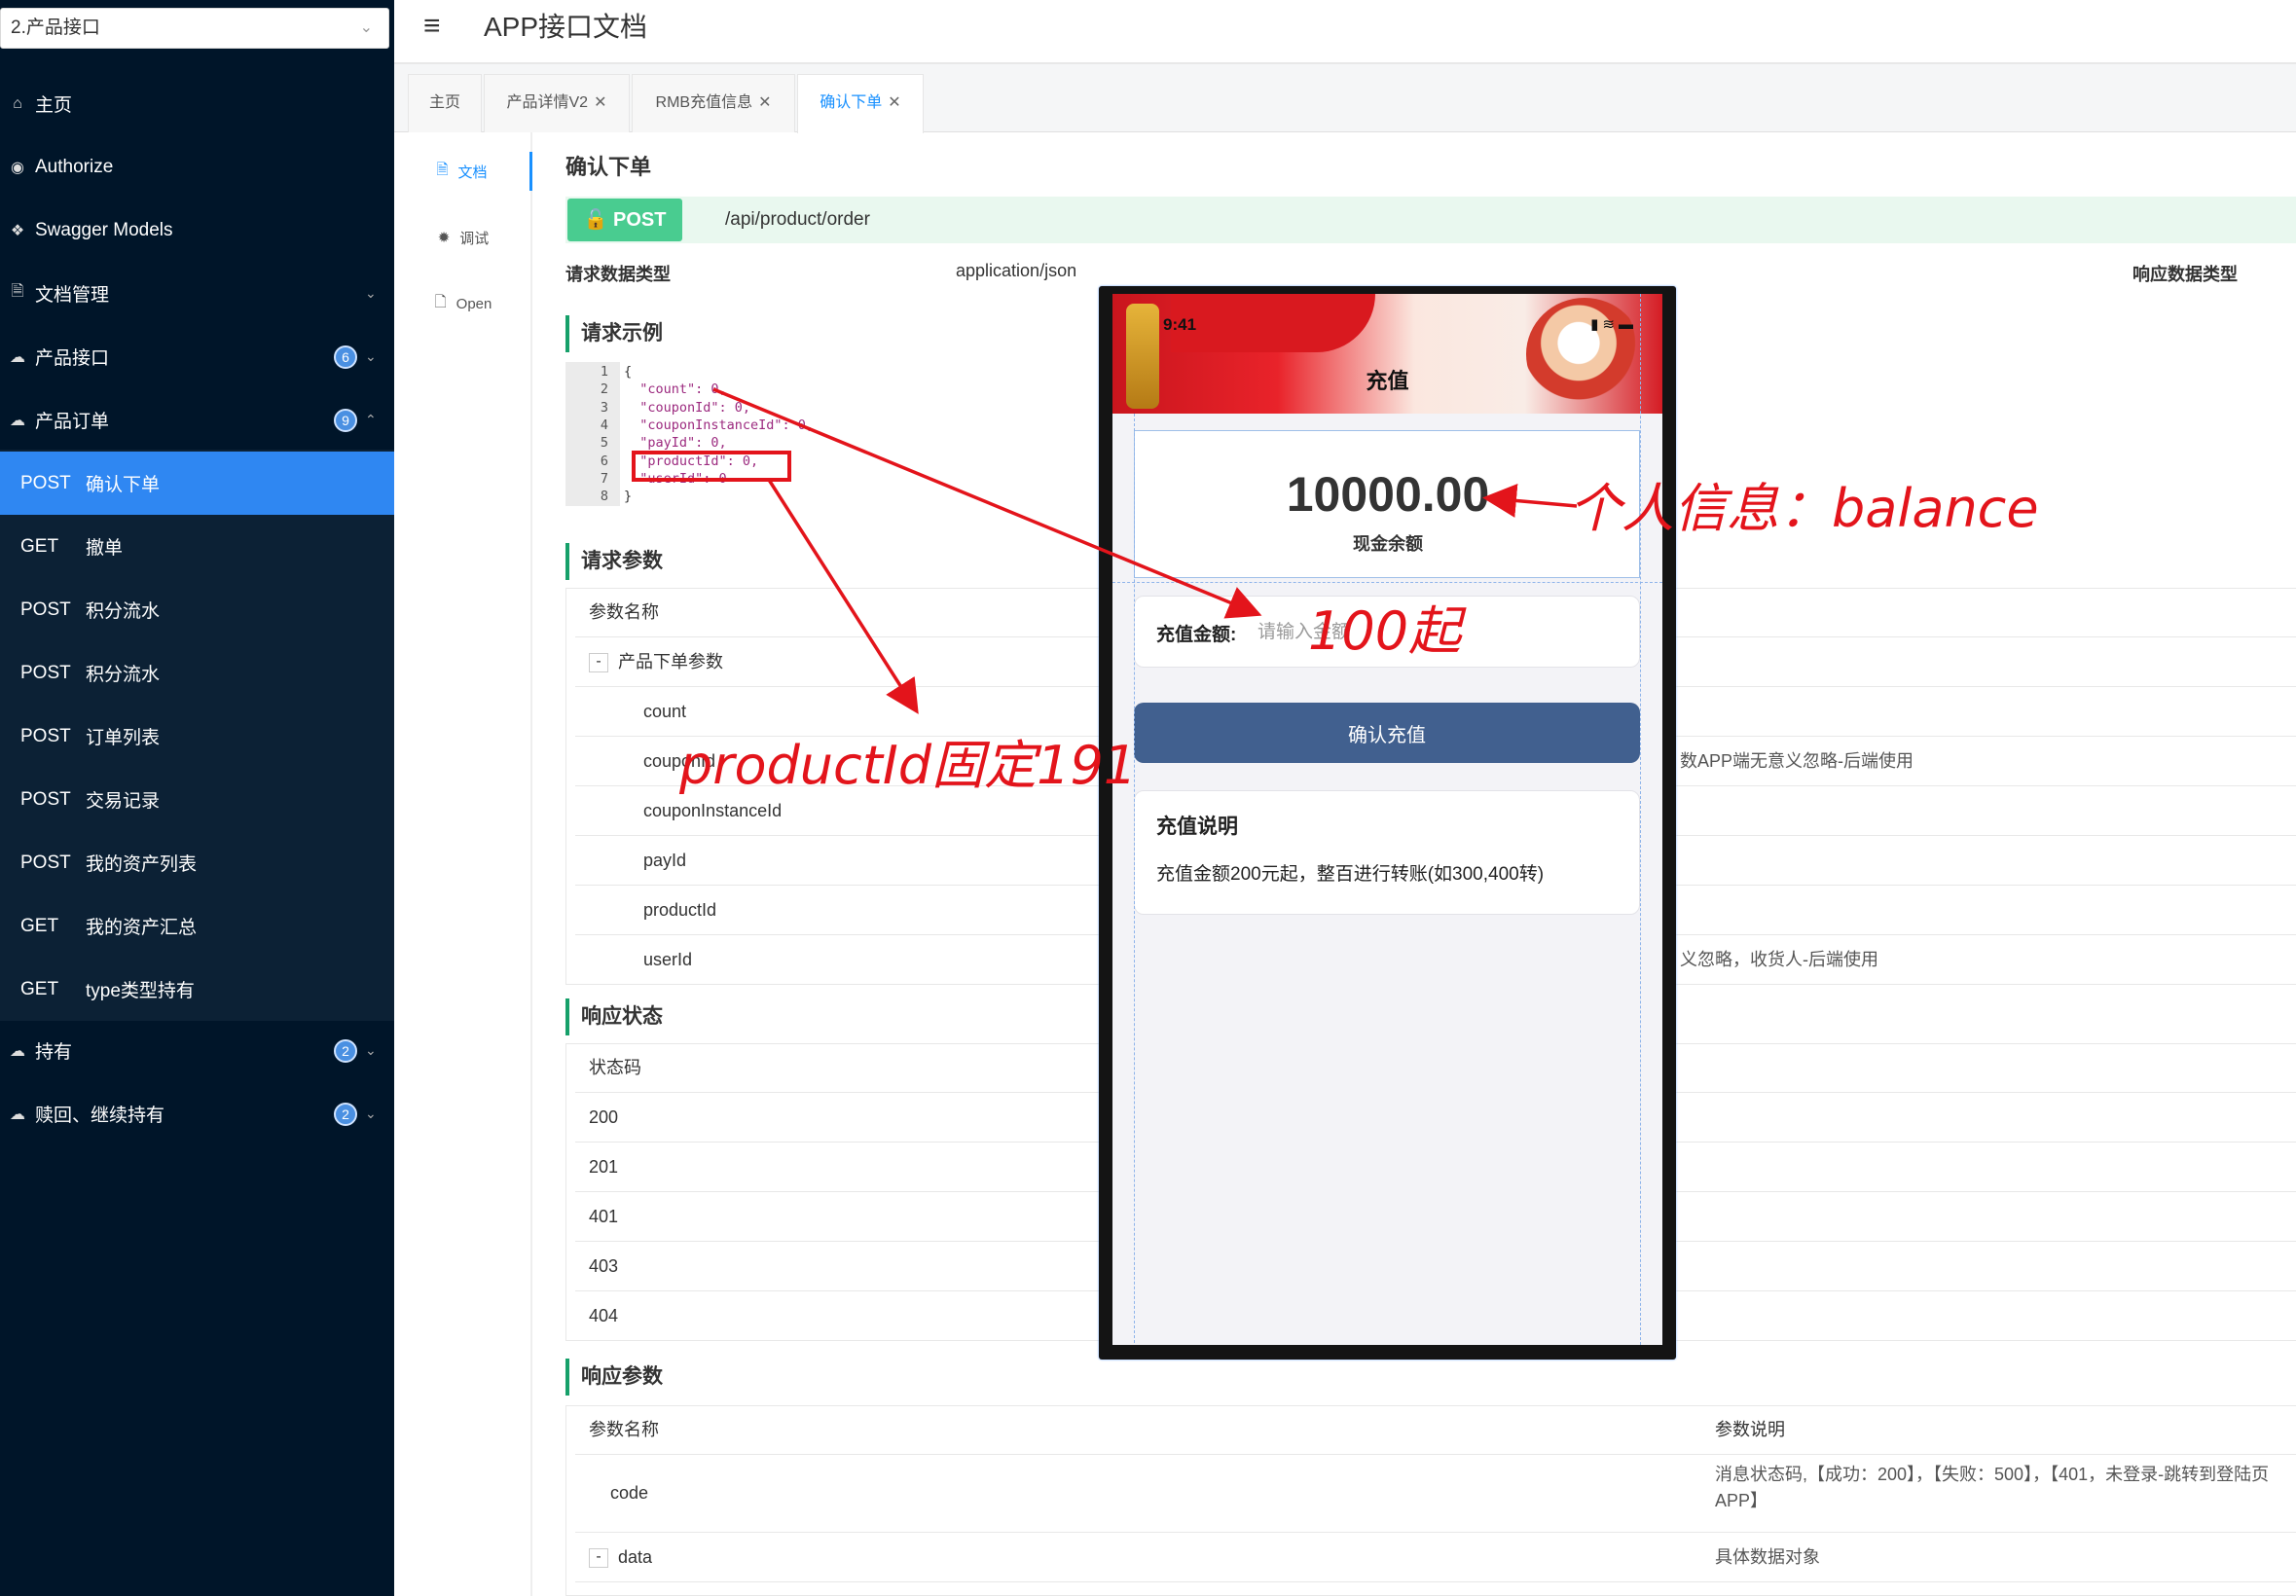 The width and height of the screenshot is (2296, 1596). I want to click on tab-home: 主页, so click(445, 103).